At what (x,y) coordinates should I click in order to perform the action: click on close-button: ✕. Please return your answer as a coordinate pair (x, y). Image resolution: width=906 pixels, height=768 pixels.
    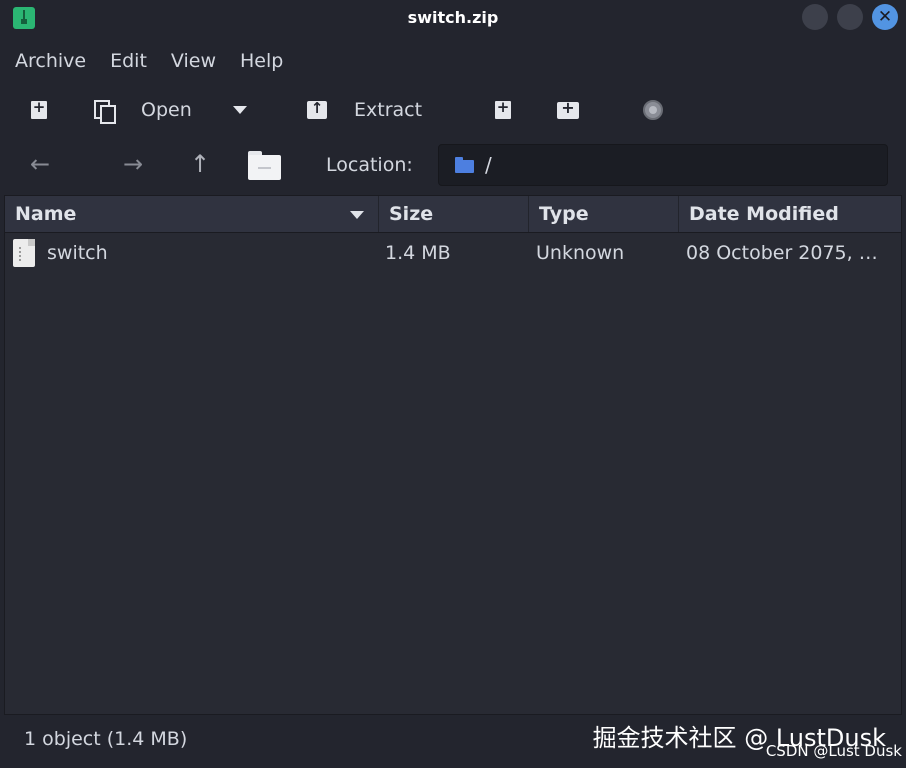
    Looking at the image, I should click on (885, 17).